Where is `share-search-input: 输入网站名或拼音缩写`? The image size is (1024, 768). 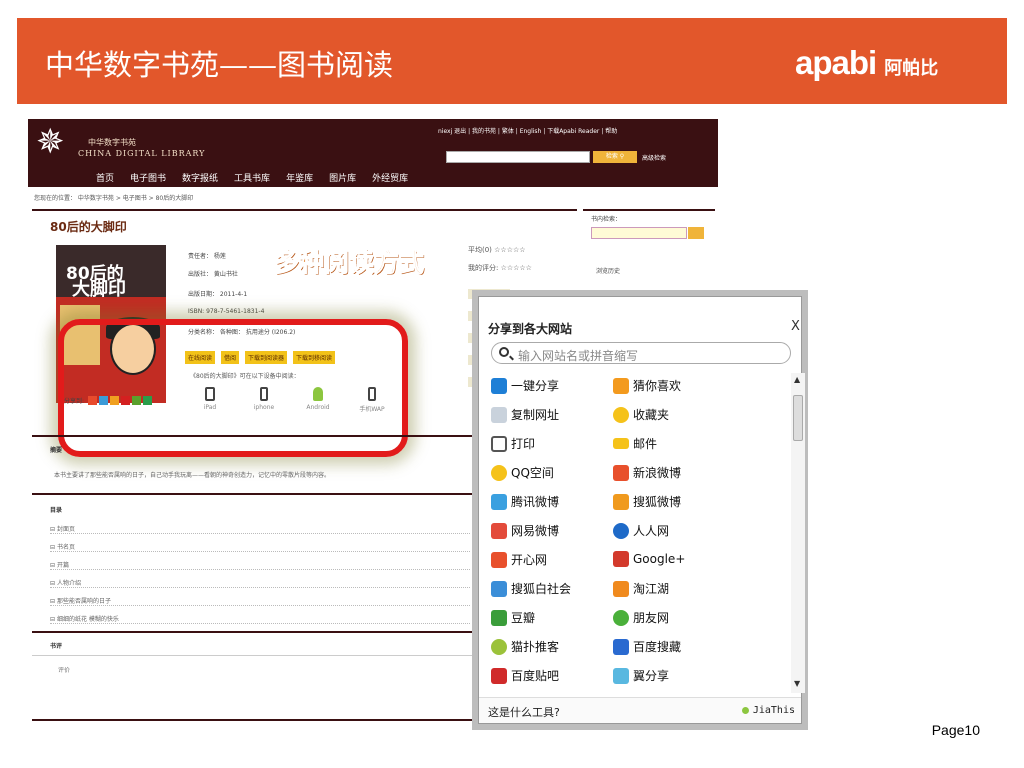
share-search-input: 输入网站名或拼音缩写 is located at coordinates (641, 353).